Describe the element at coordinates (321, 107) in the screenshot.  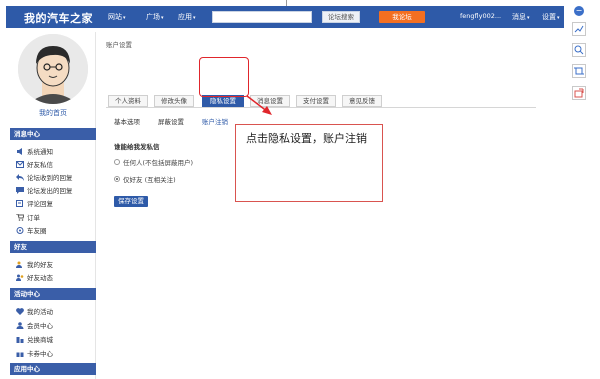
I see `tabs-divider` at that location.